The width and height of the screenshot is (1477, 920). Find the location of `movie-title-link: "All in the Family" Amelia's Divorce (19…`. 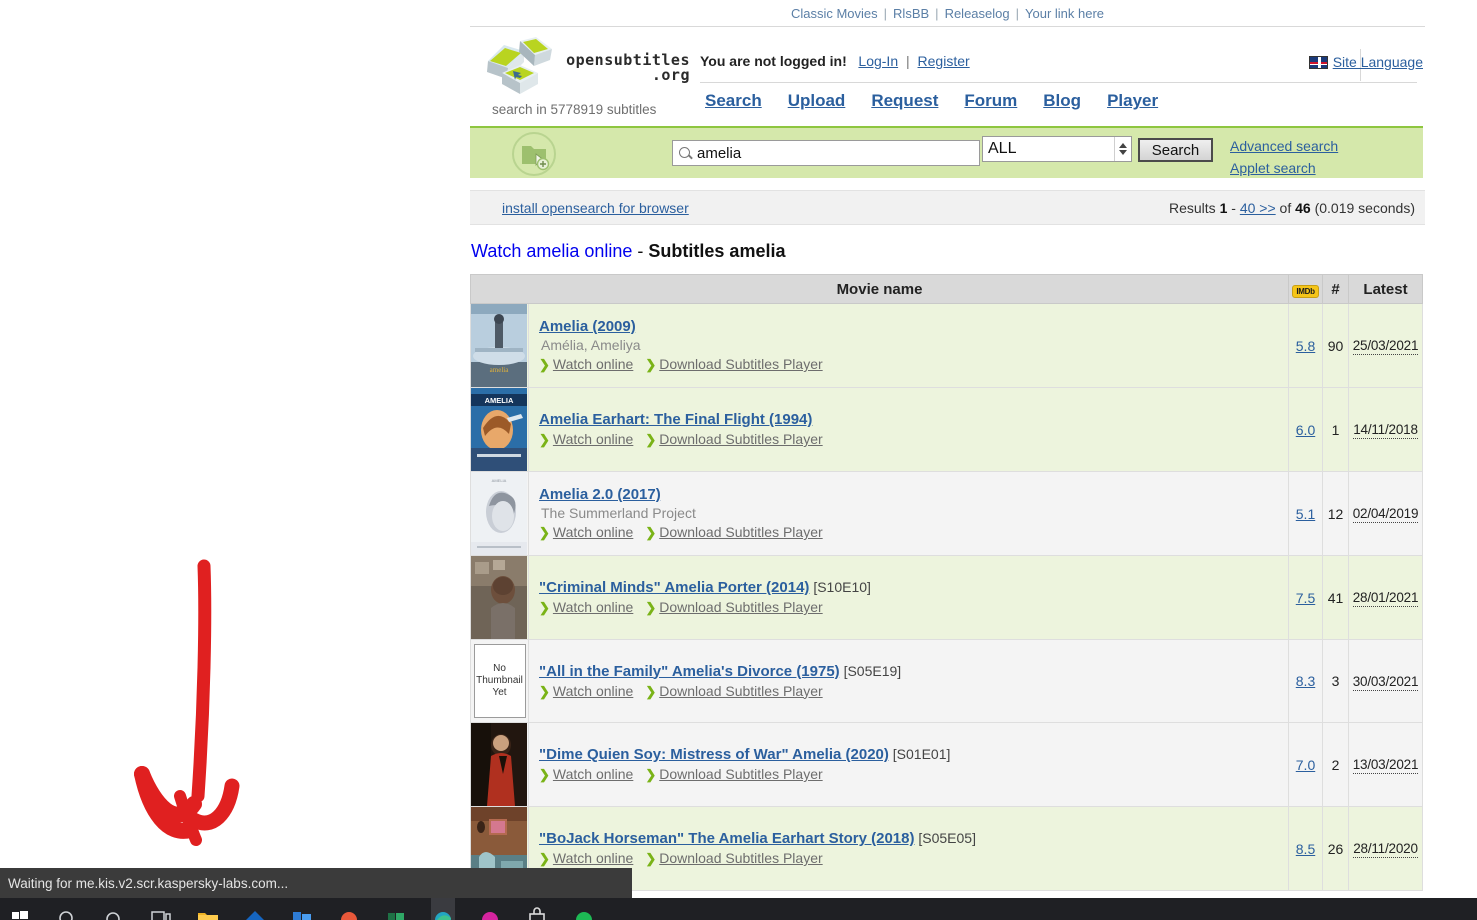

movie-title-link: "All in the Family" Amelia's Divorce (19… is located at coordinates (689, 671).